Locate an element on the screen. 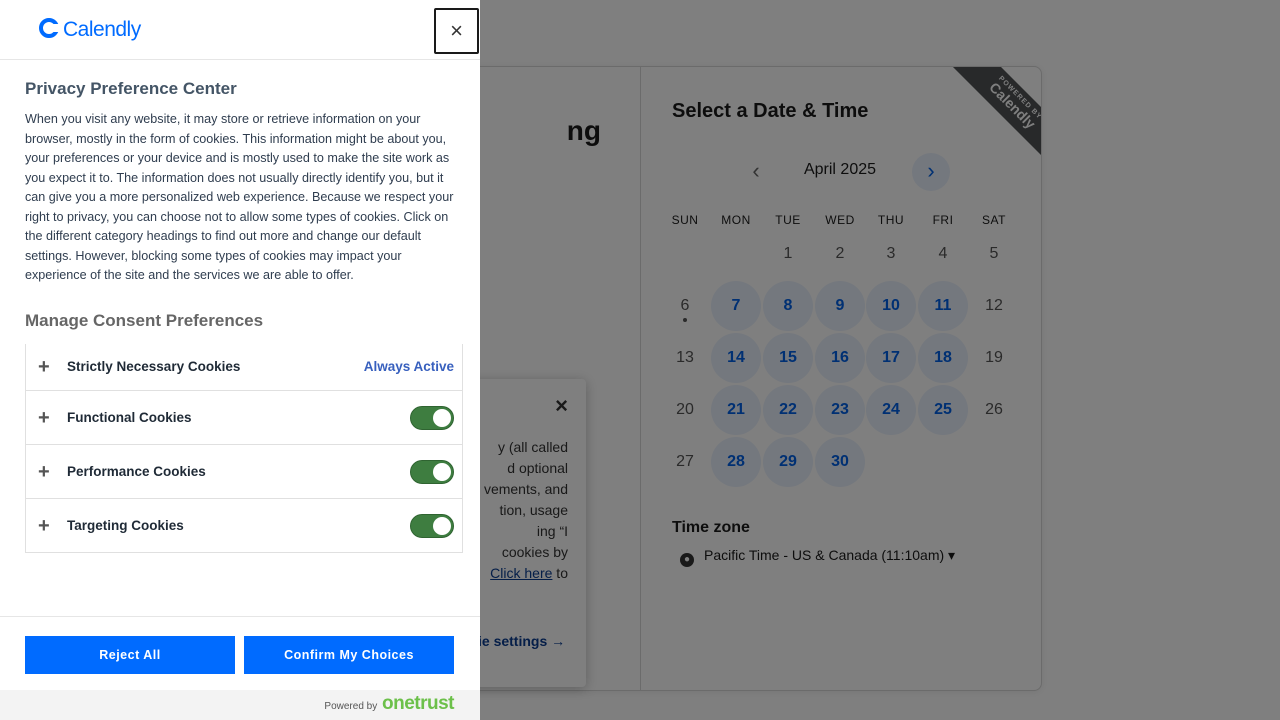 The width and height of the screenshot is (1280, 720). consent-section-title: Manage Consent Preferences is located at coordinates (144, 320).